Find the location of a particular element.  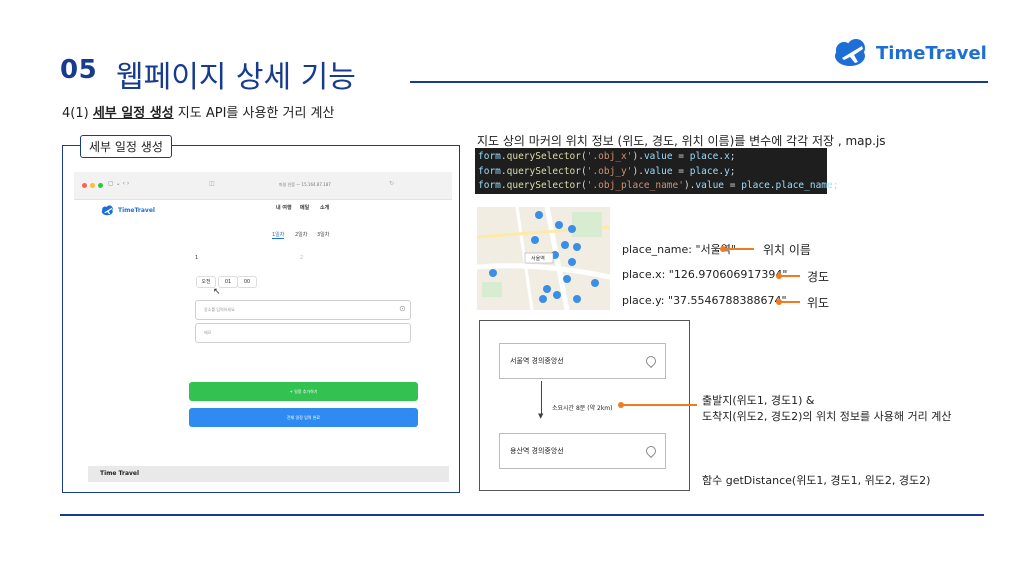

map-screenshot: 서울역 is located at coordinates (543, 258).